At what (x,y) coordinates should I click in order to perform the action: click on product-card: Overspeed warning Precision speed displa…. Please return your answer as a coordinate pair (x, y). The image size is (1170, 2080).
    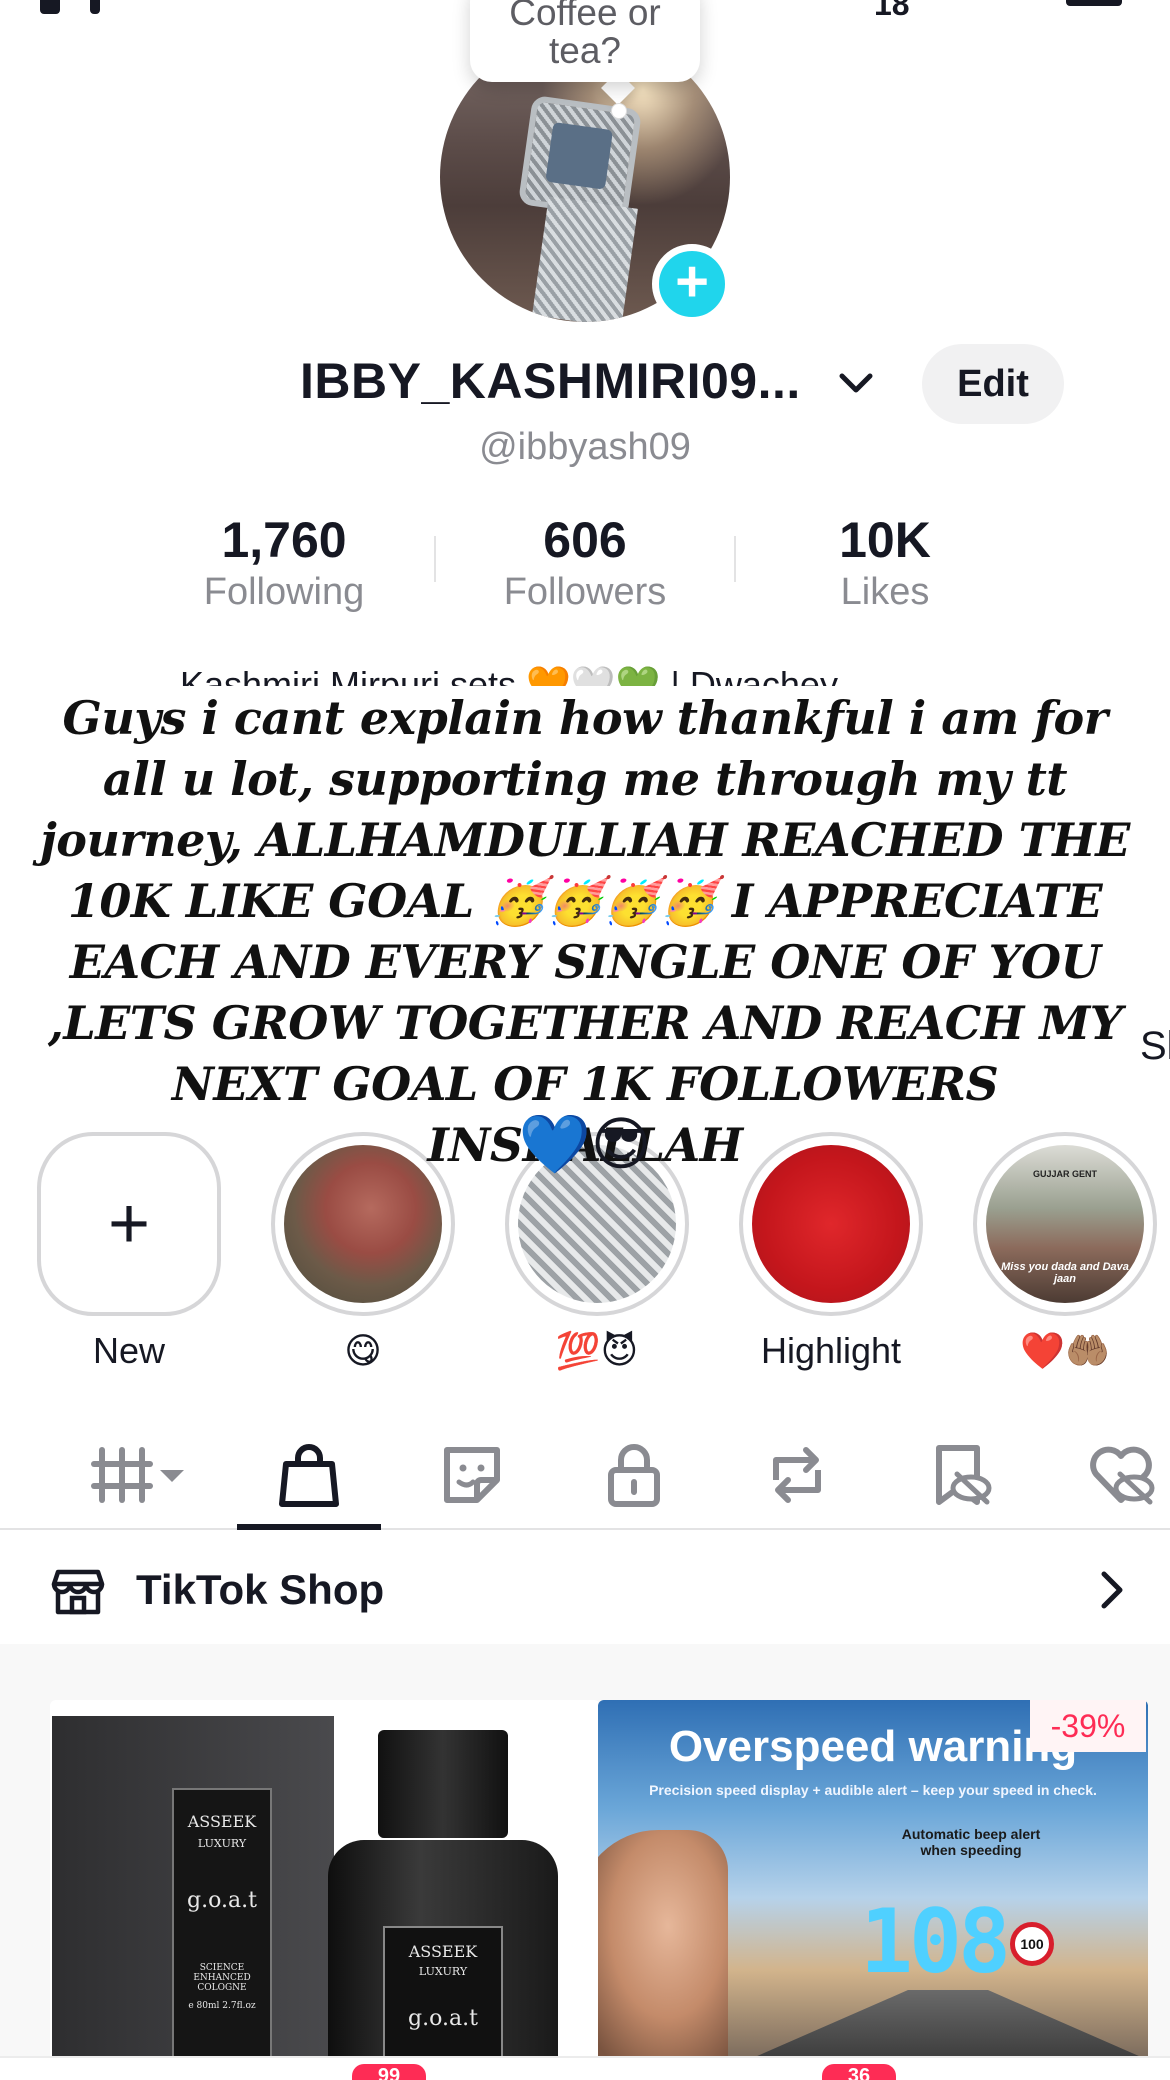
    Looking at the image, I should click on (873, 1880).